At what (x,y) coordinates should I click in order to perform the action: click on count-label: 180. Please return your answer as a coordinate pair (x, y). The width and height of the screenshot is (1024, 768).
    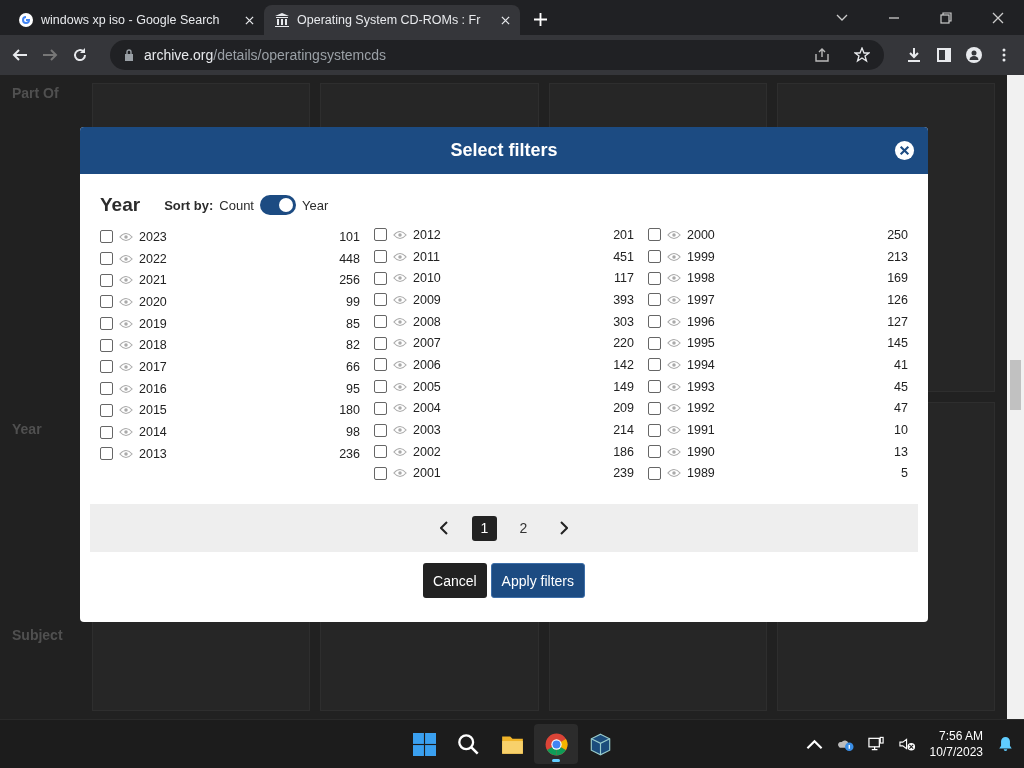
    Looking at the image, I should click on (349, 410).